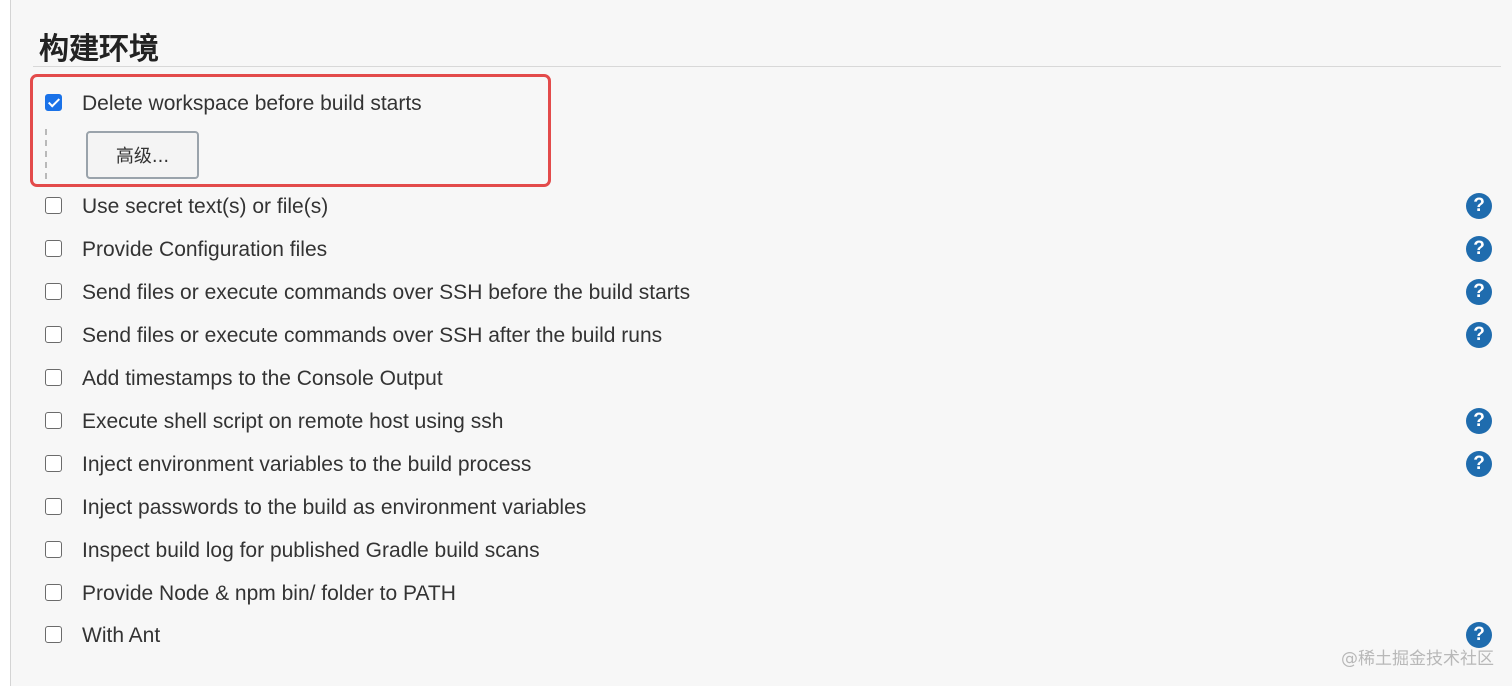  What do you see at coordinates (269, 593) in the screenshot?
I see `option-label: Provide Node & npm bin/ folder to PATH` at bounding box center [269, 593].